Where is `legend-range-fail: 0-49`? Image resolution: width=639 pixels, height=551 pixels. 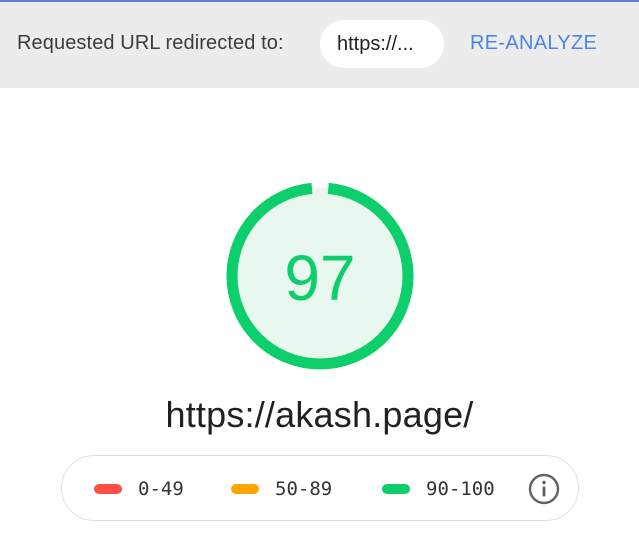 legend-range-fail: 0-49 is located at coordinates (161, 489).